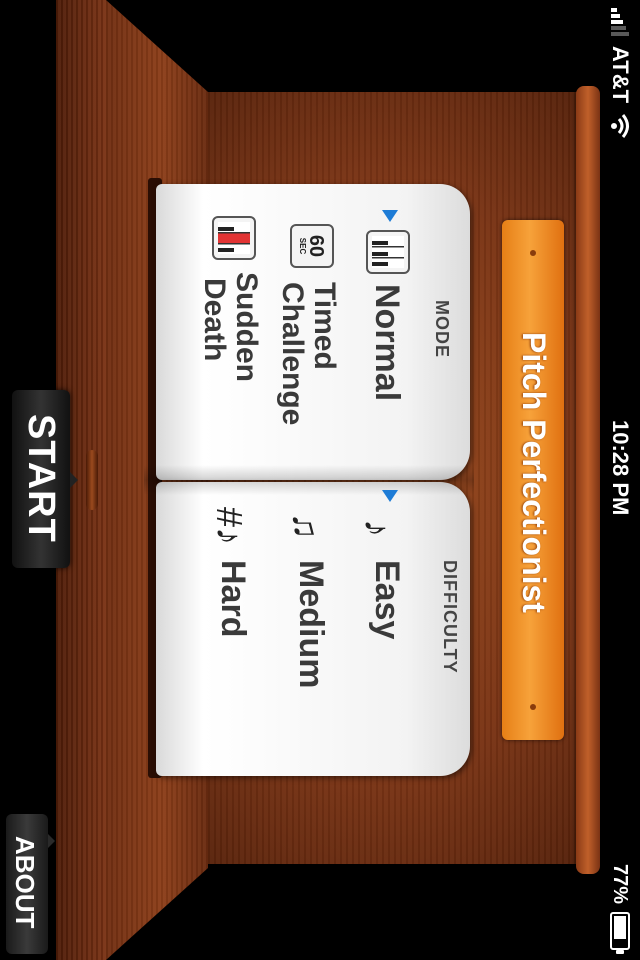 This screenshot has width=640, height=960. Describe the element at coordinates (620, 468) in the screenshot. I see `status-time: 10:28 PM` at that location.